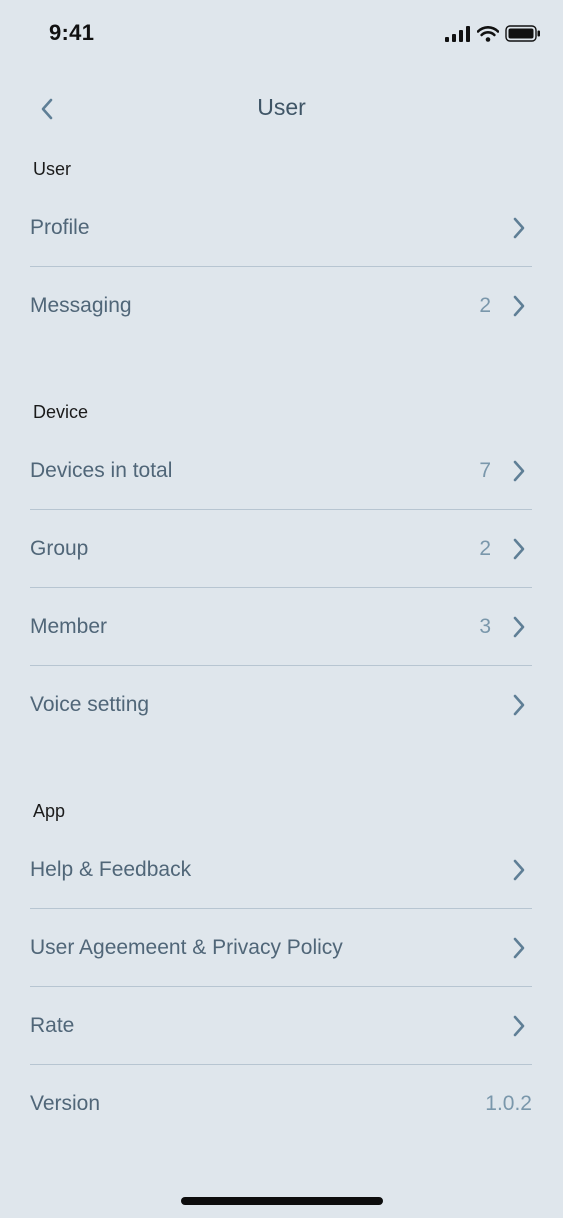 This screenshot has height=1218, width=563. I want to click on rate-label: Rate, so click(52, 1025).